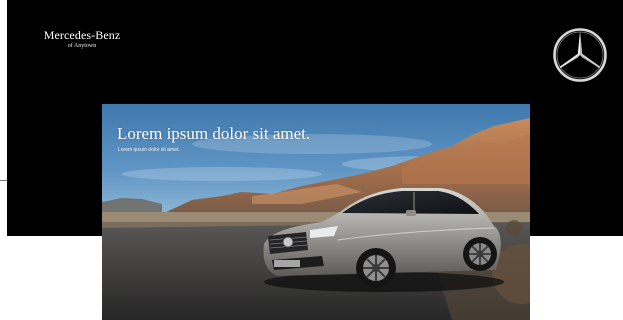 Image resolution: width=623 pixels, height=320 pixels. I want to click on hero-subline: Lorem ipsum dolor sit amet., so click(149, 150).